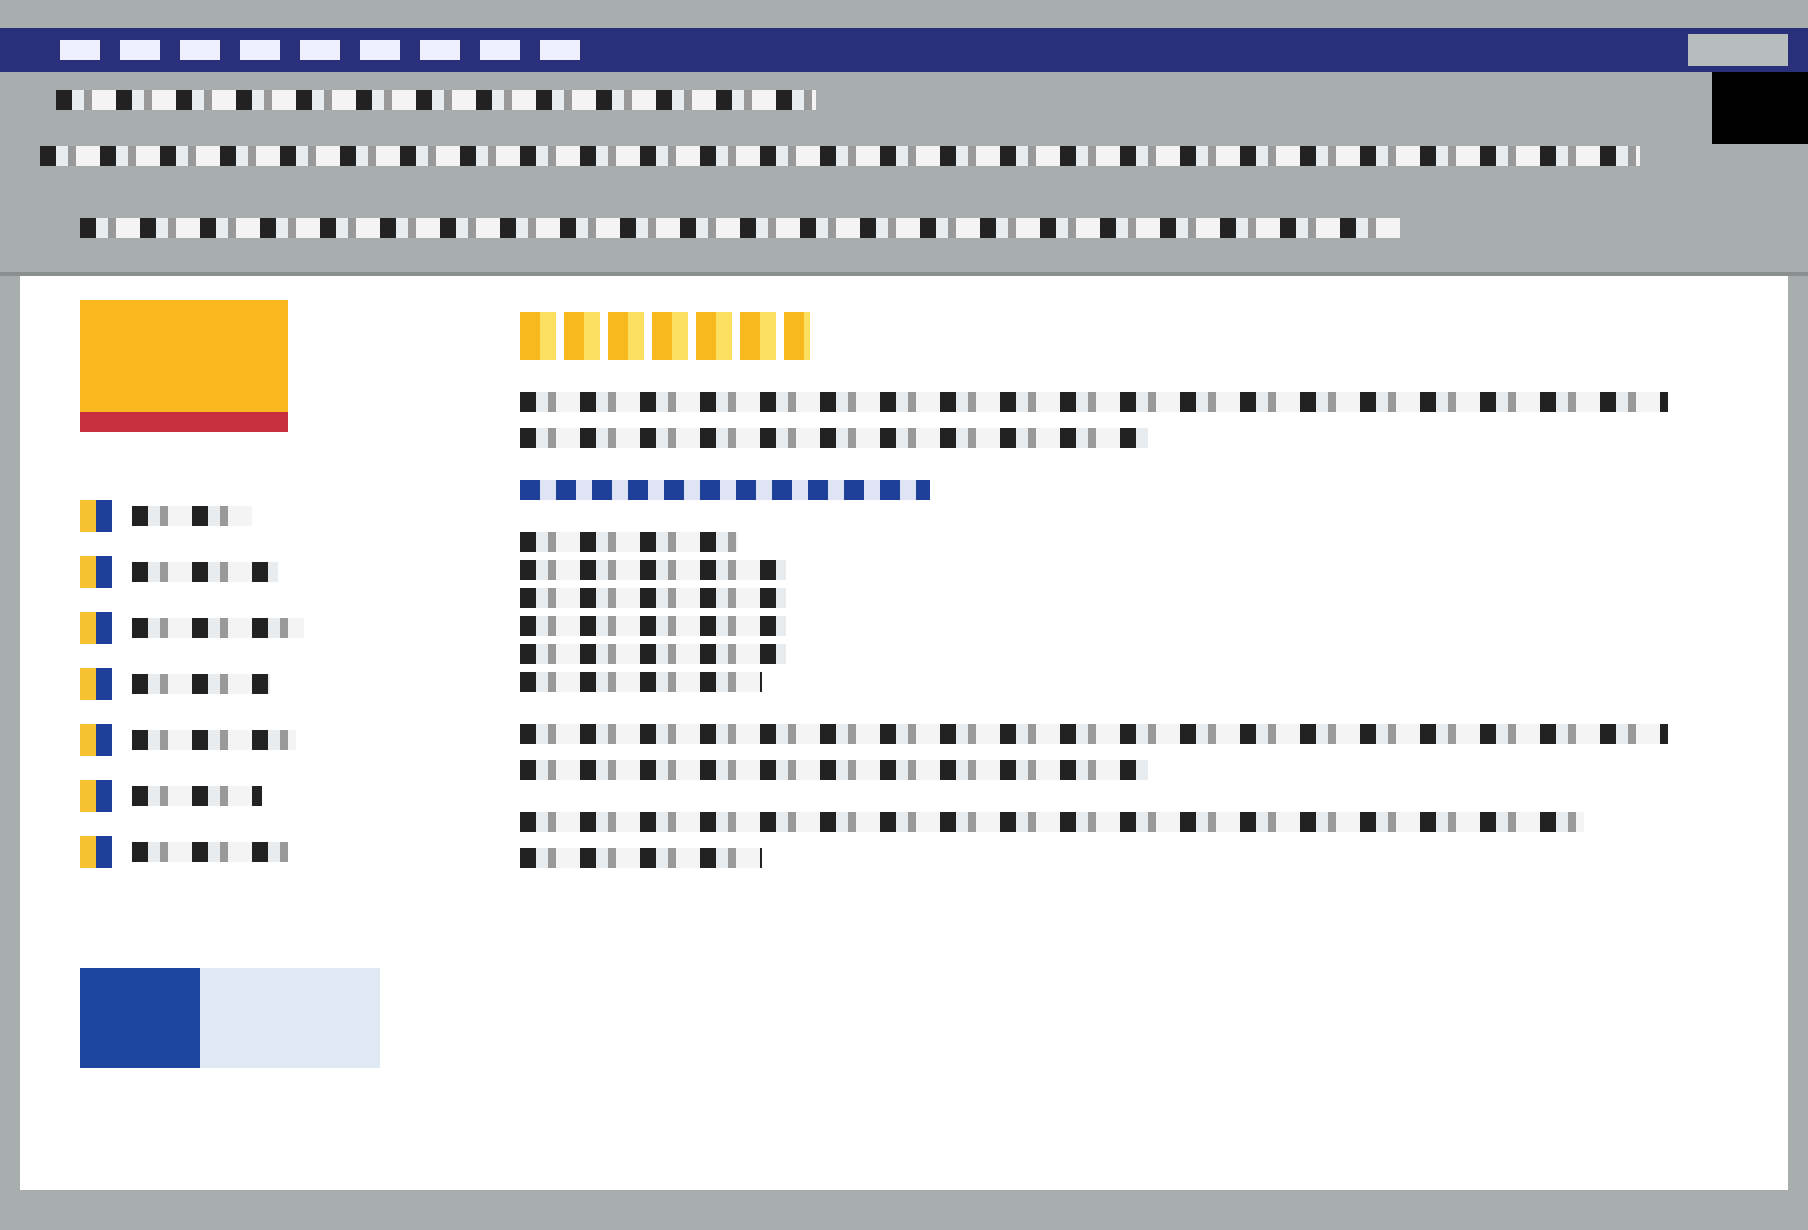 The image size is (1808, 1230). Describe the element at coordinates (184, 366) in the screenshot. I see `logo-icon` at that location.